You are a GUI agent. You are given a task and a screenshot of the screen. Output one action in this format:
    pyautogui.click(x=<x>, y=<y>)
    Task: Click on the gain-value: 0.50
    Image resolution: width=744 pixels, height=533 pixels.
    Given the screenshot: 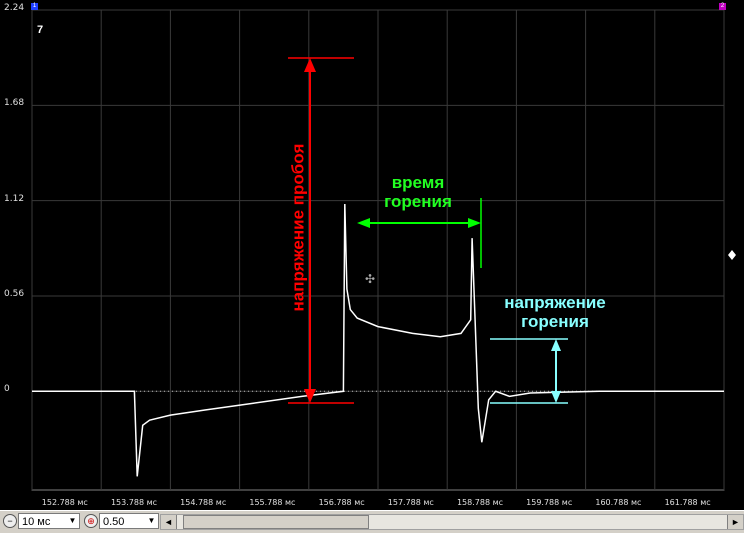 What is the action you would take?
    pyautogui.click(x=114, y=522)
    